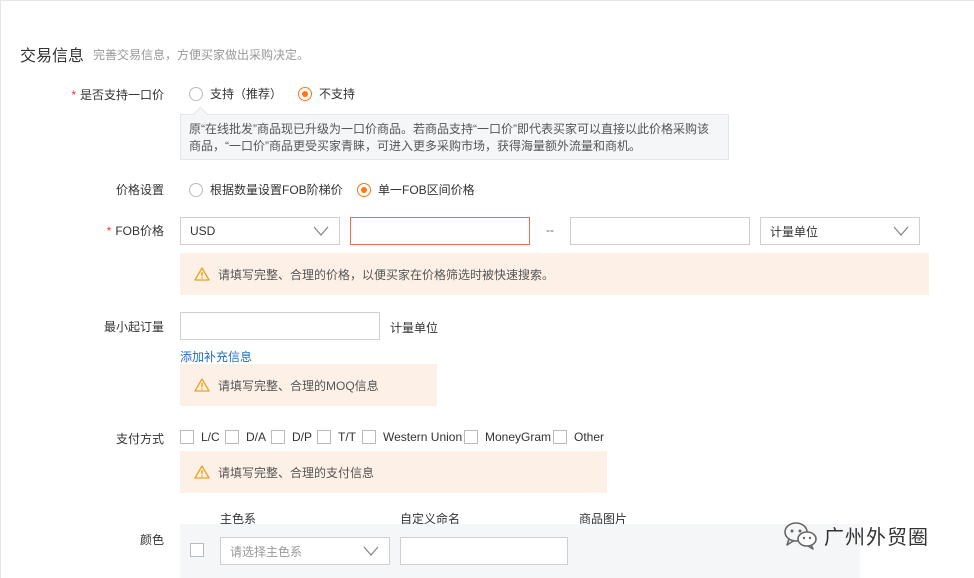 The height and width of the screenshot is (578, 974). What do you see at coordinates (139, 231) in the screenshot?
I see `fob-price-label-text: FOB价格` at bounding box center [139, 231].